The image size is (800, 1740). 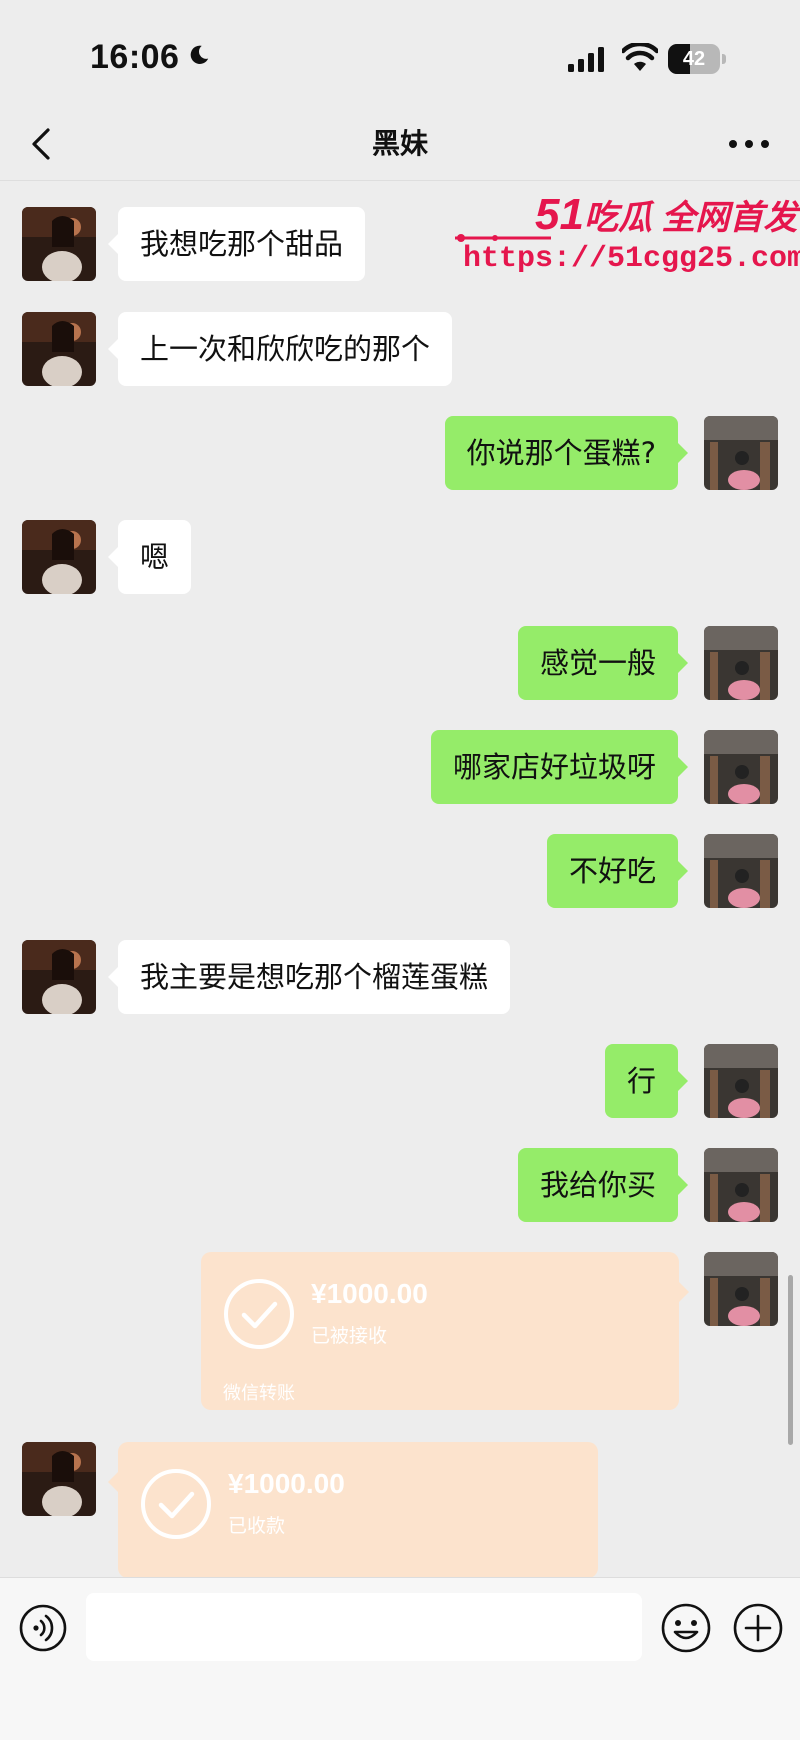 I want to click on status-time: 16:06, so click(x=135, y=57).